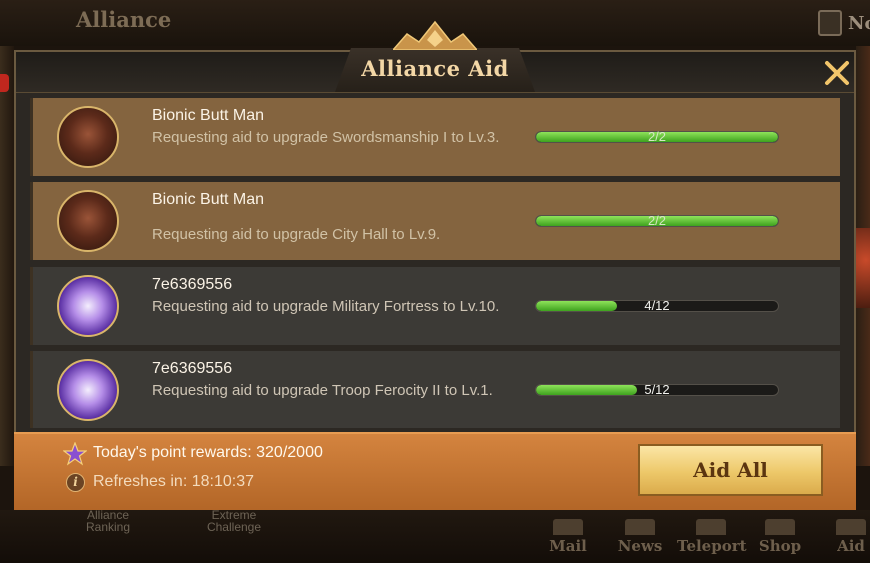 The image size is (870, 563). I want to click on shop-icon, so click(780, 527).